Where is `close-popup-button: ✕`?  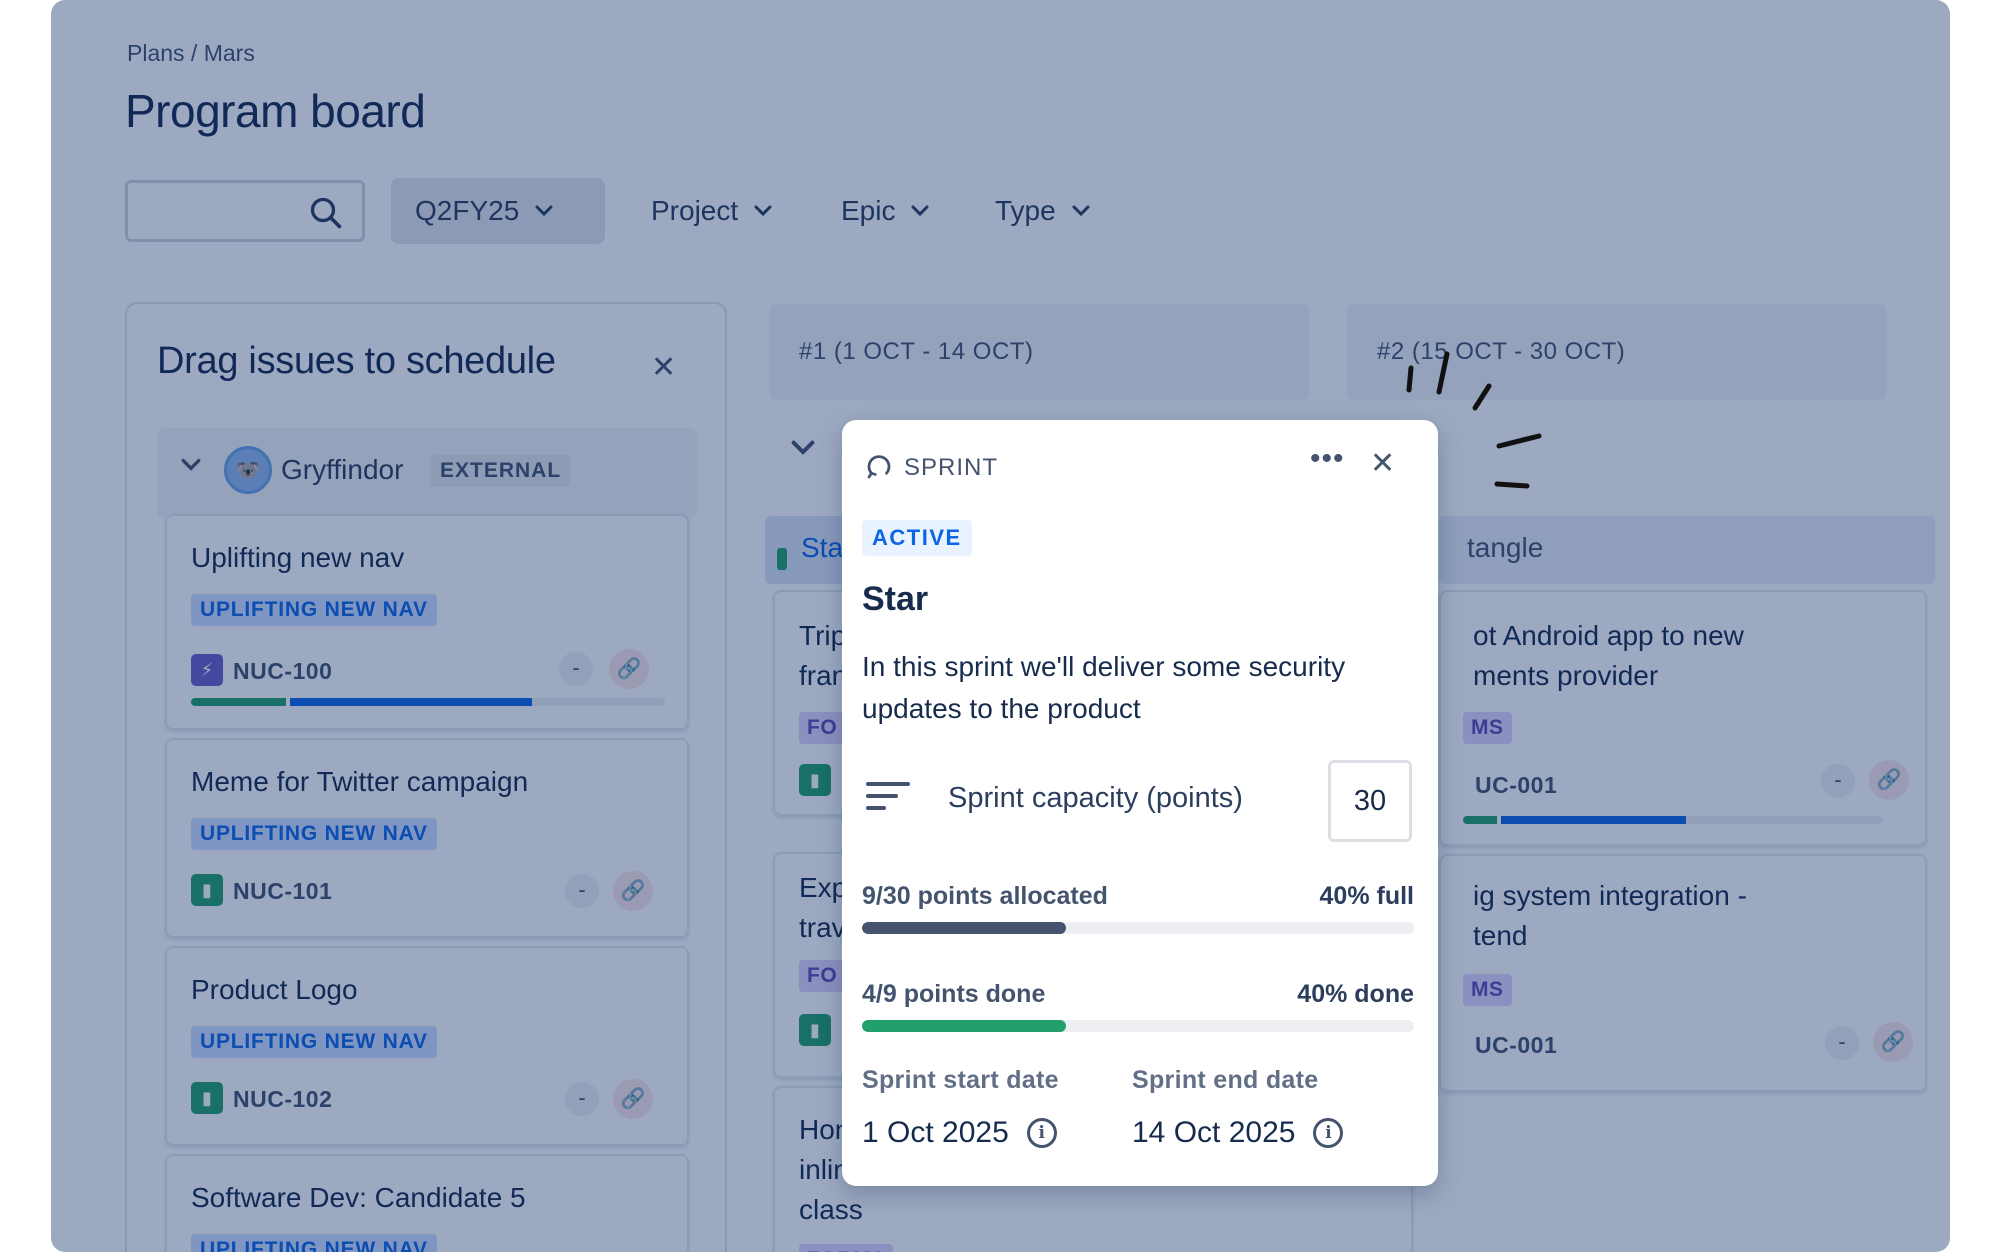 close-popup-button: ✕ is located at coordinates (1382, 463).